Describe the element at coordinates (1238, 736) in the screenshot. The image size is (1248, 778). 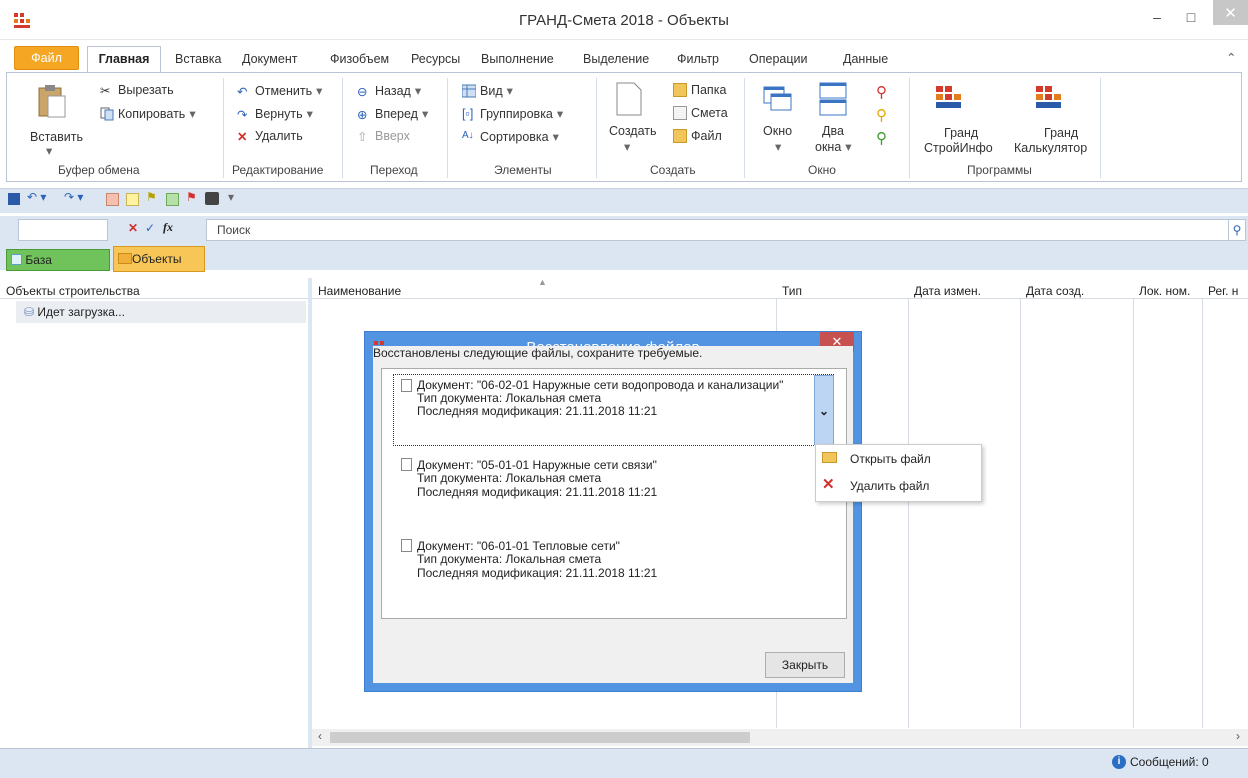
I see `scroll-right-icon: ›` at that location.